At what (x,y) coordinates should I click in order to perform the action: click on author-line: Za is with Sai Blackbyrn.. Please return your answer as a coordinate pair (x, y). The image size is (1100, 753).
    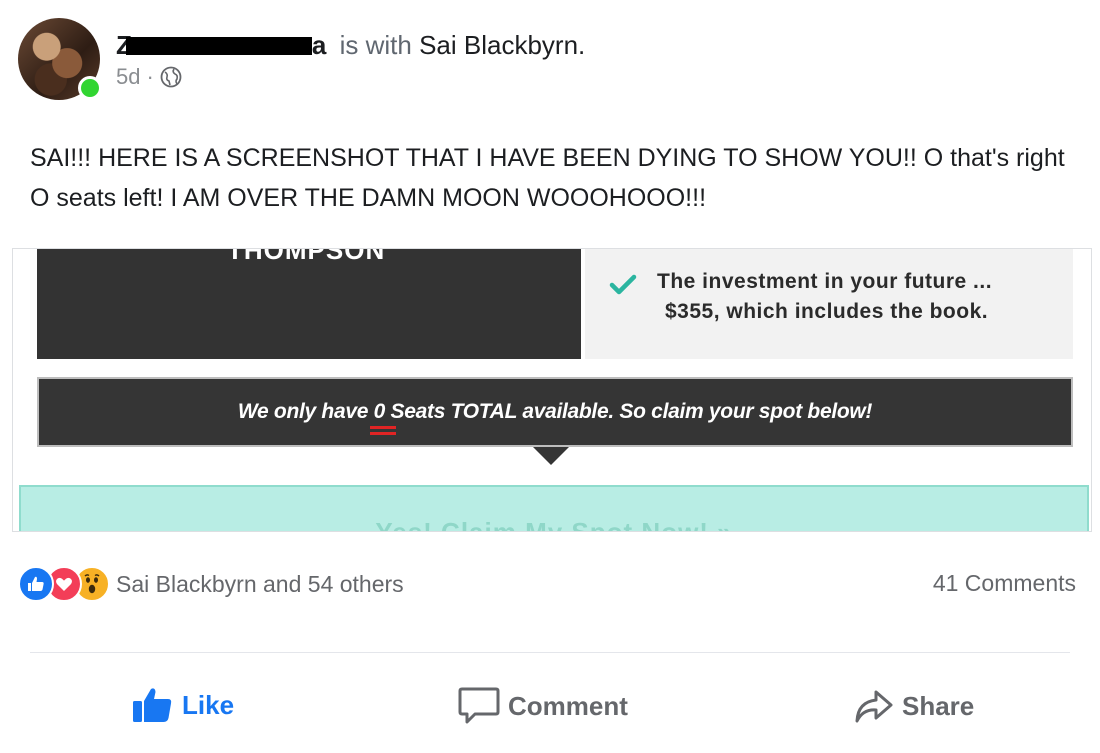
    Looking at the image, I should click on (350, 45).